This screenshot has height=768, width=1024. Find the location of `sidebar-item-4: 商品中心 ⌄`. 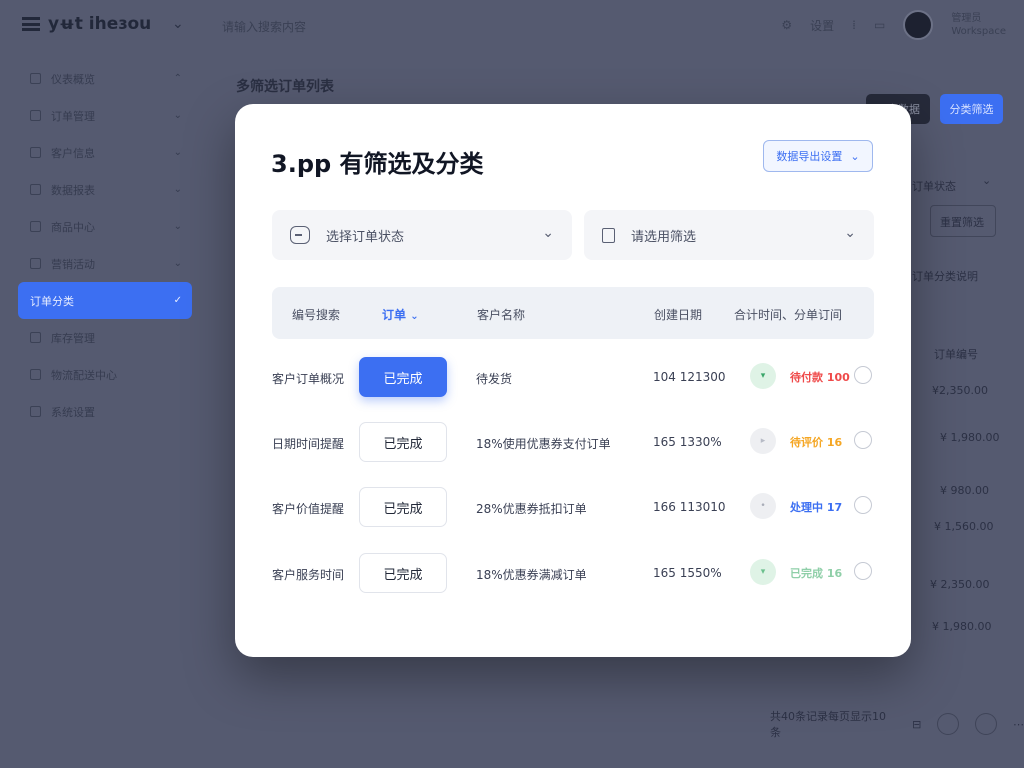

sidebar-item-4: 商品中心 ⌄ is located at coordinates (105, 226).